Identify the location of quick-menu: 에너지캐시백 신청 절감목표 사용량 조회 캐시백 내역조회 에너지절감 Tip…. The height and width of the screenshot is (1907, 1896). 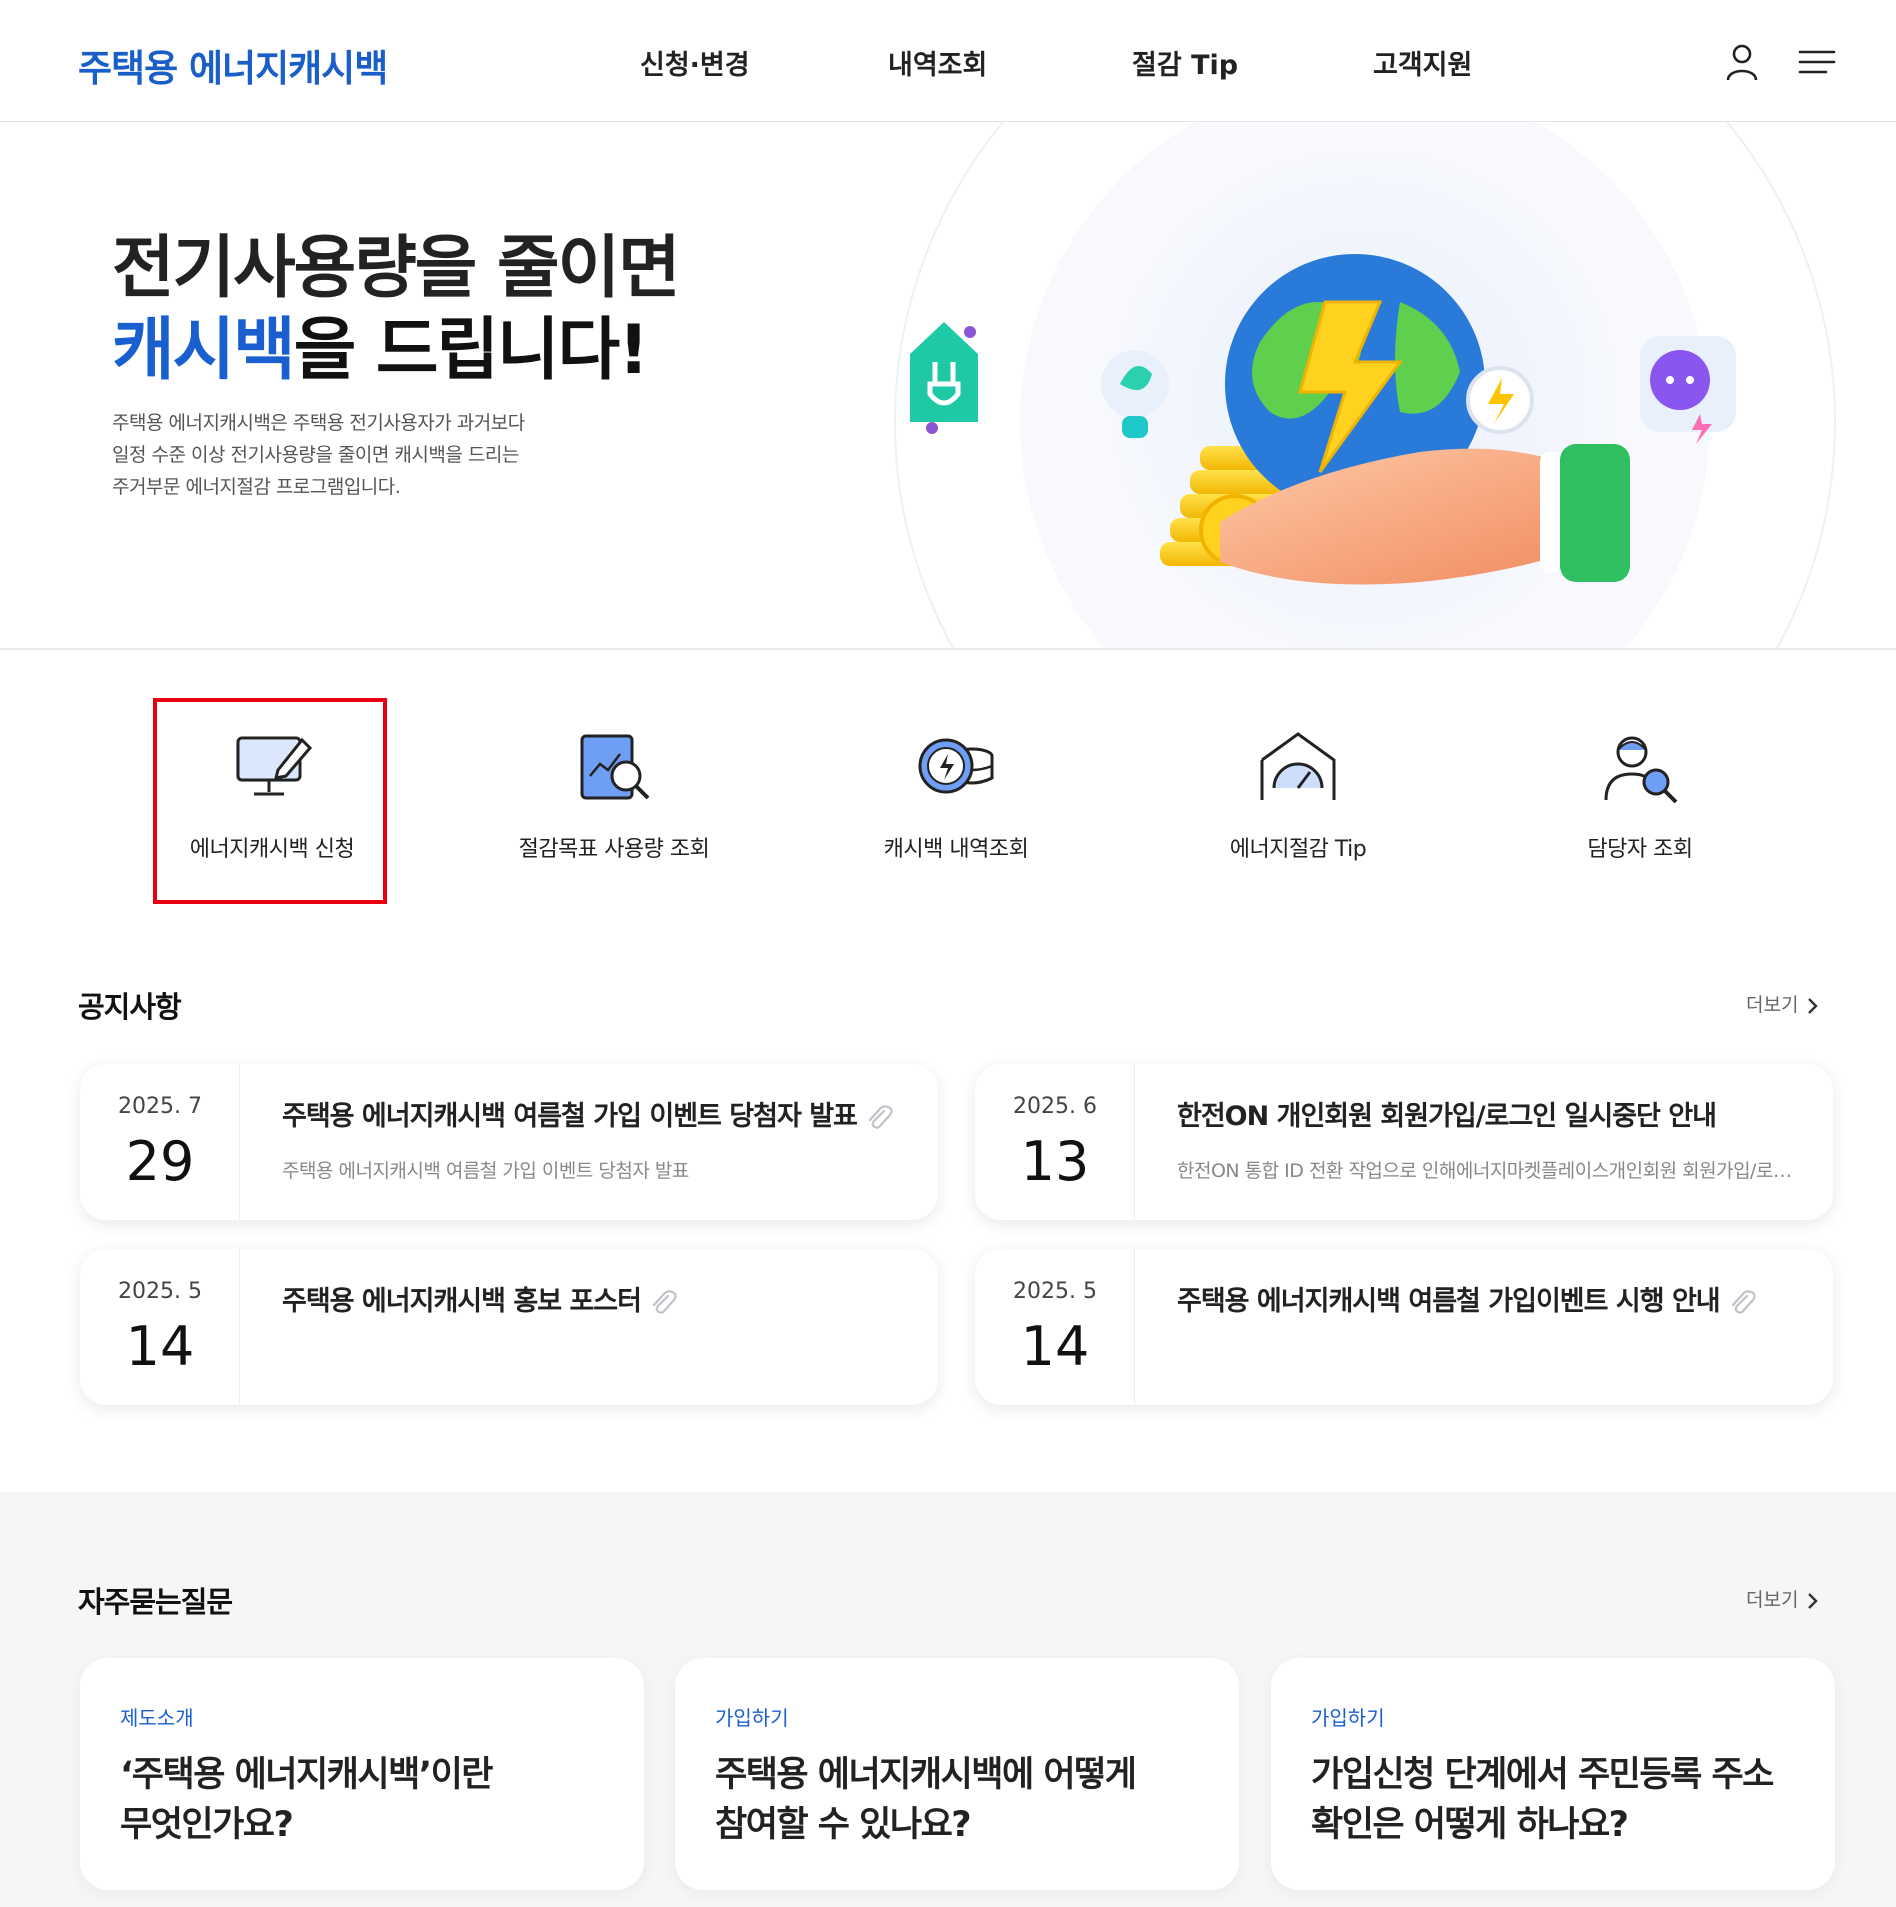
(948, 800).